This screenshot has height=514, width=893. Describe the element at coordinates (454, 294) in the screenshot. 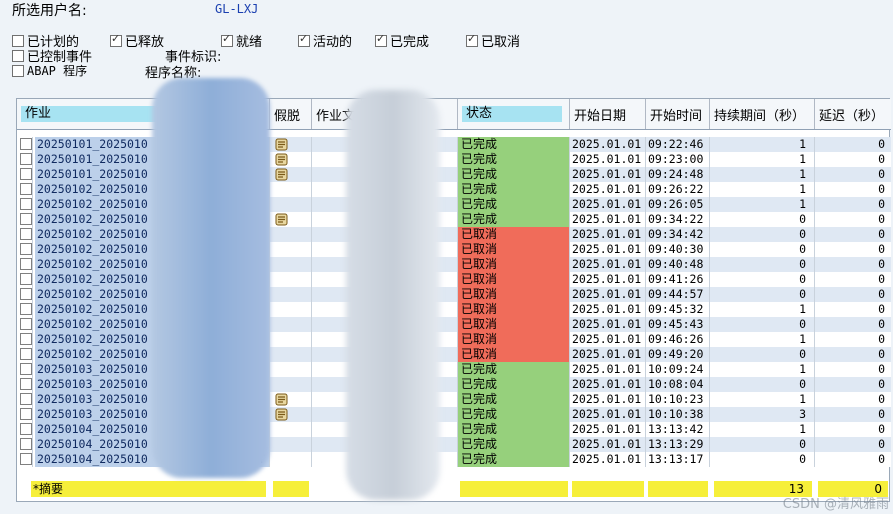

I see `table-row: 20250102_2025010E已取消2025.01.0109:44:5700` at that location.